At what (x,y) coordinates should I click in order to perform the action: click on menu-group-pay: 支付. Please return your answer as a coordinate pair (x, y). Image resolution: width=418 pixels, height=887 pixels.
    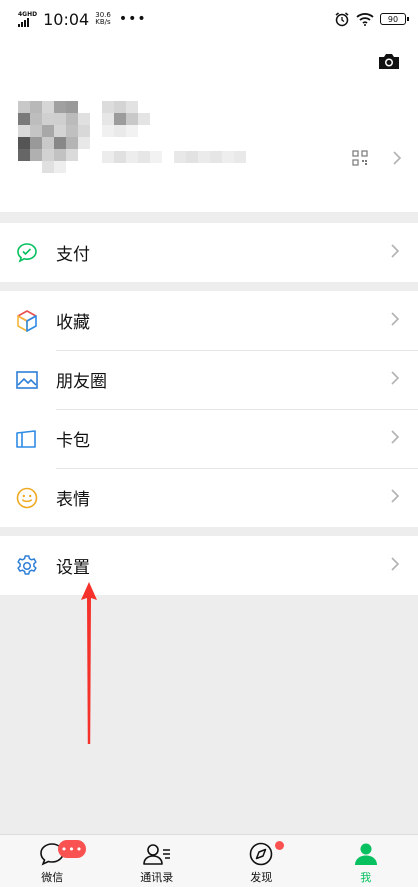
    Looking at the image, I should click on (209, 252).